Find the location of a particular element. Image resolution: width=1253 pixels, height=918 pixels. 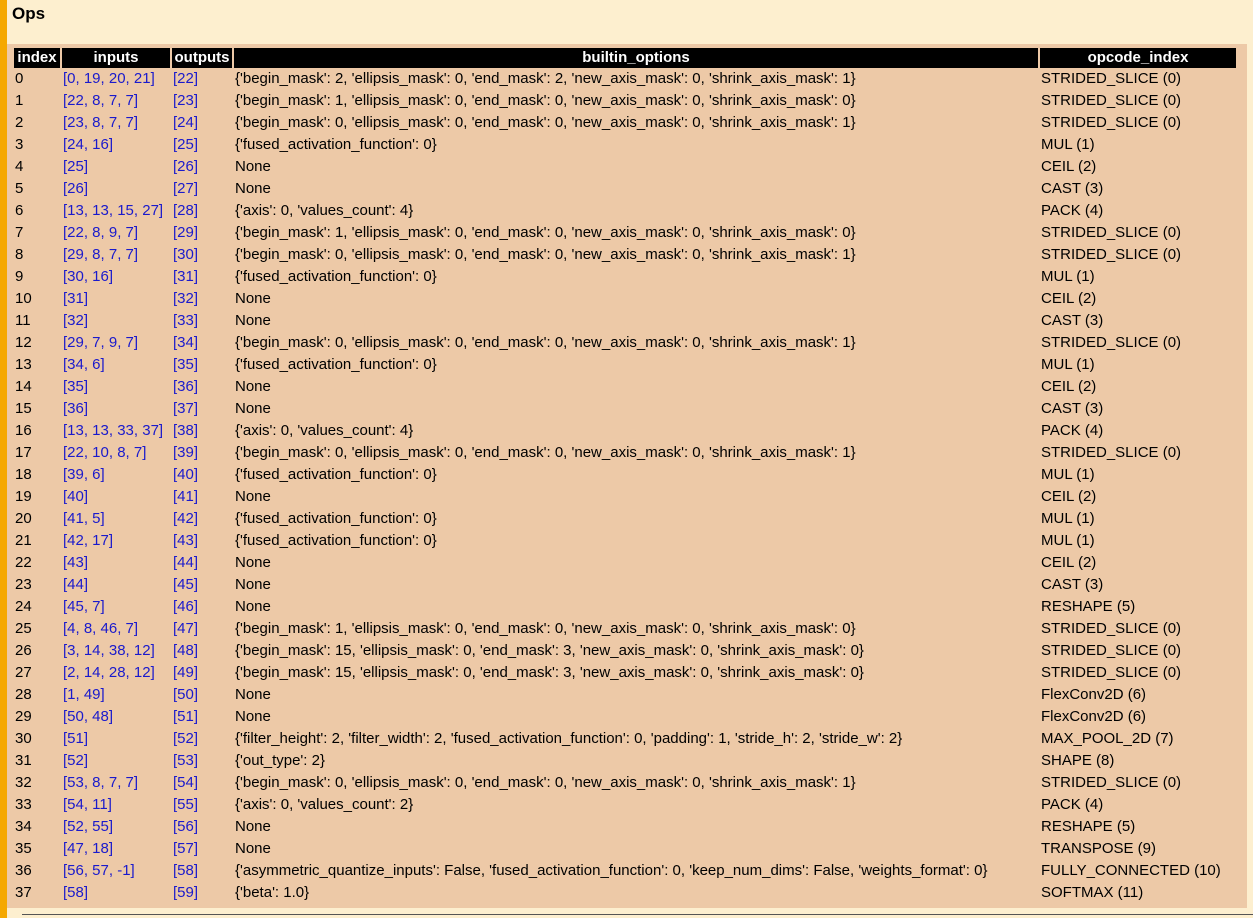

cell-inputs: [45, 7] is located at coordinates (116, 607).